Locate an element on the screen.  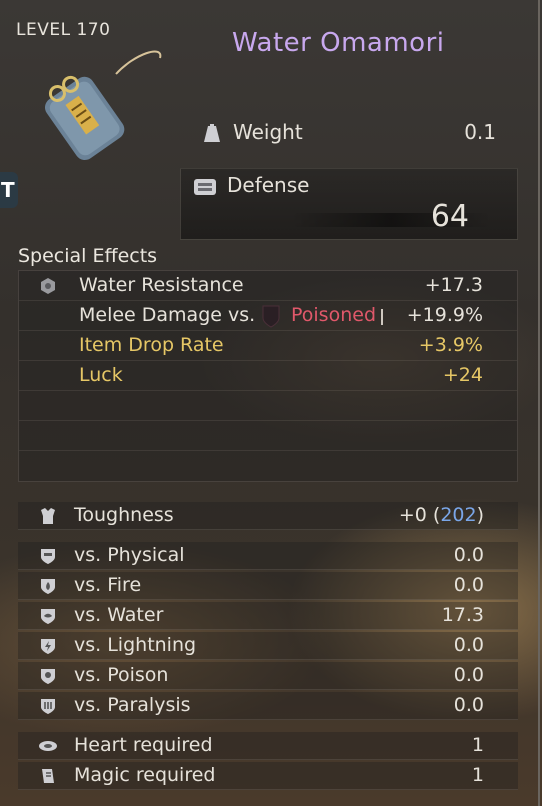
poison-icon is located at coordinates (48, 676).